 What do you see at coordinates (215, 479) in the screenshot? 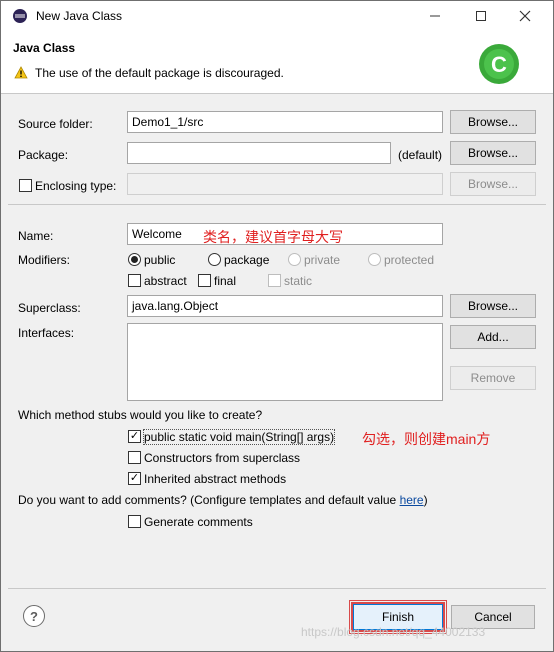
I see `inherited-methods-label: Inherited abstract methods` at bounding box center [215, 479].